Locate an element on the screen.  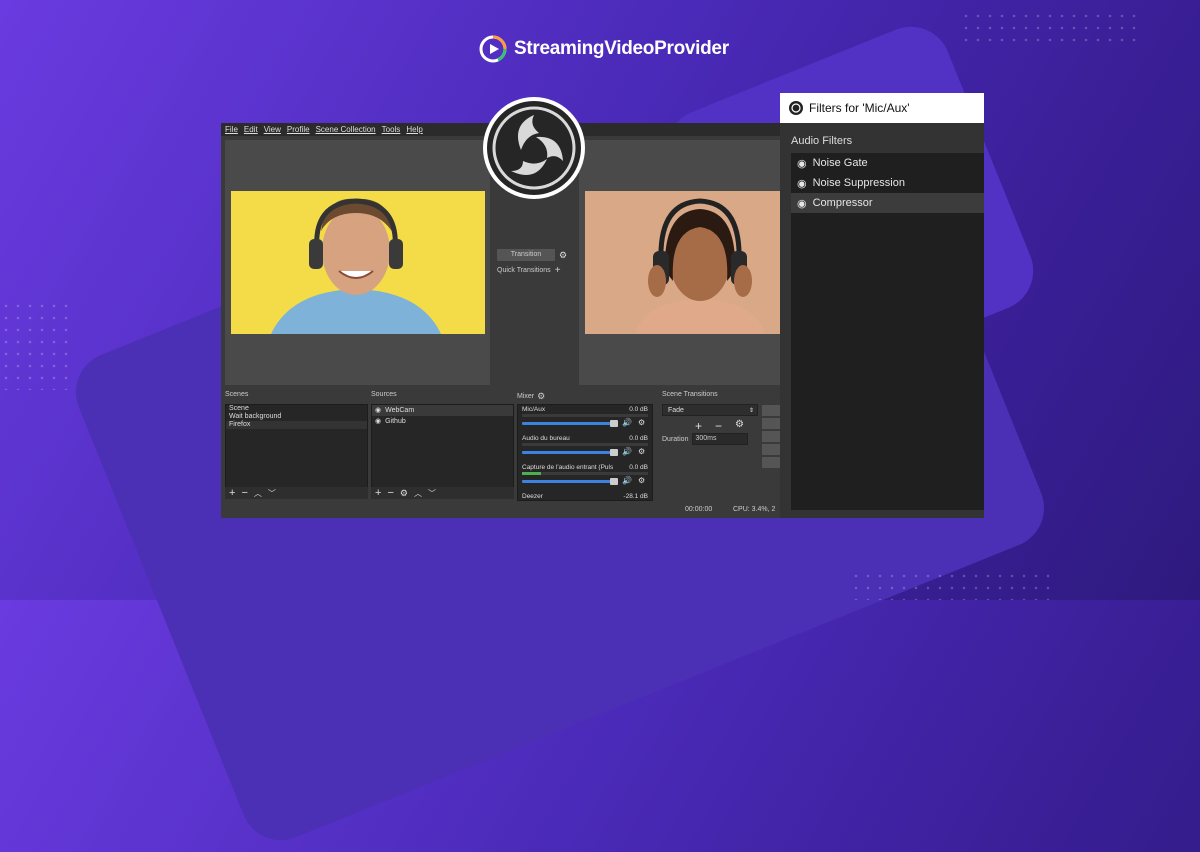
channel-name: Audio du bureau is located at coordinates (546, 438).